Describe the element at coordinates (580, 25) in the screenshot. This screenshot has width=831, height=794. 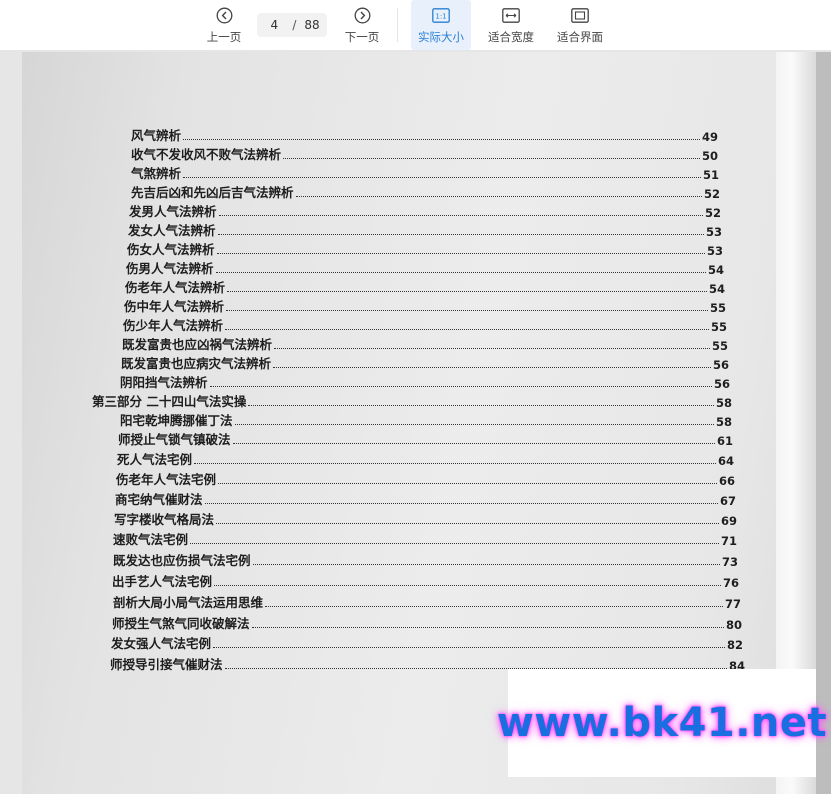
I see `fit-page-button: 适合界面` at that location.